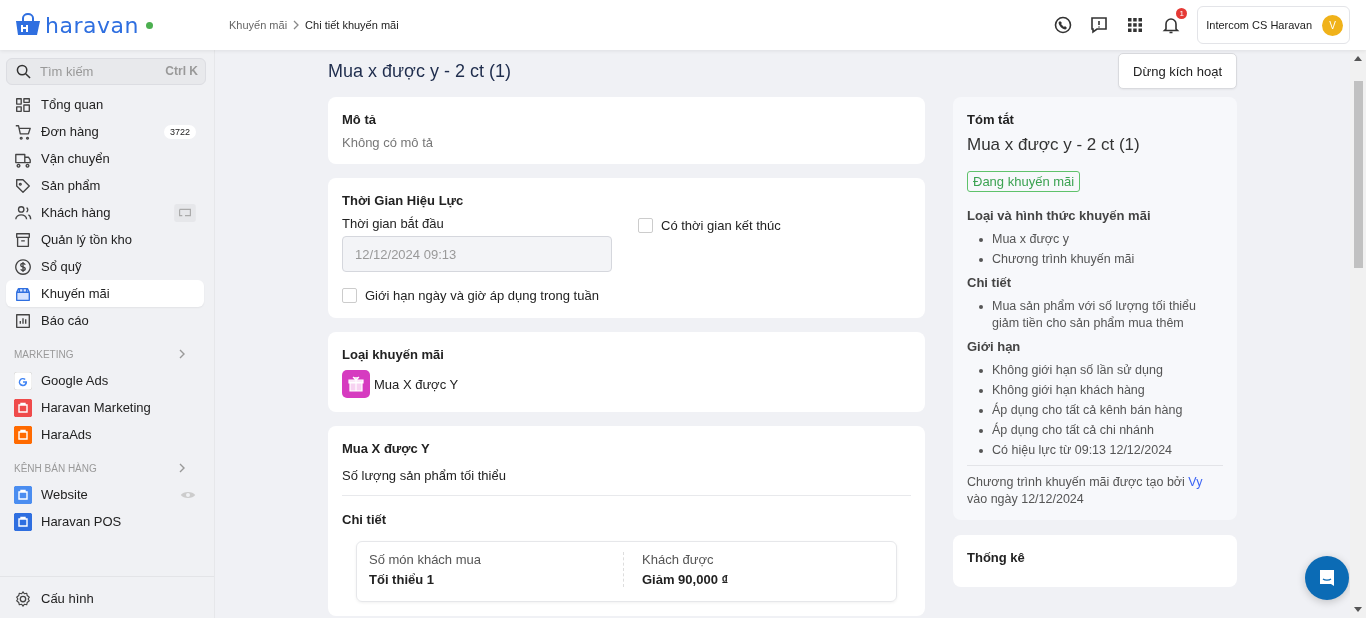 Image resolution: width=1366 pixels, height=618 pixels. Describe the element at coordinates (23, 239) in the screenshot. I see `box-icon` at that location.